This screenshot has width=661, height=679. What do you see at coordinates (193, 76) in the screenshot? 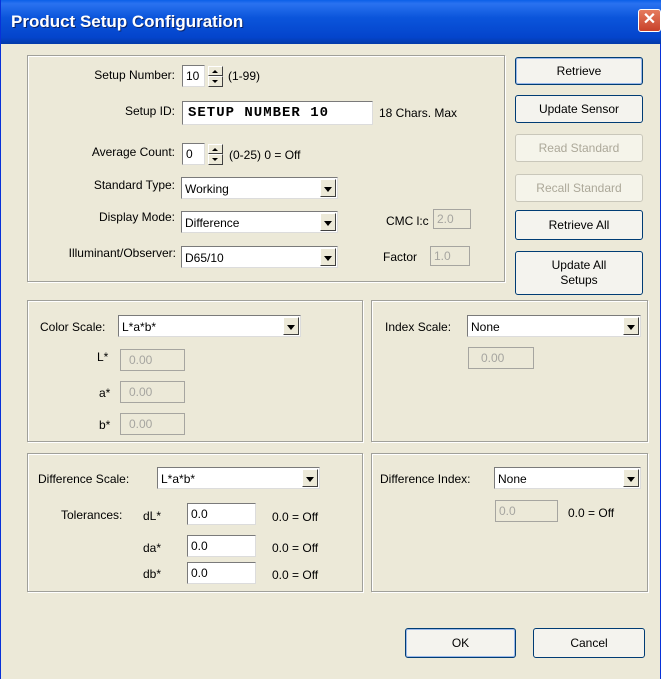
I see `setup-number-field: 10` at bounding box center [193, 76].